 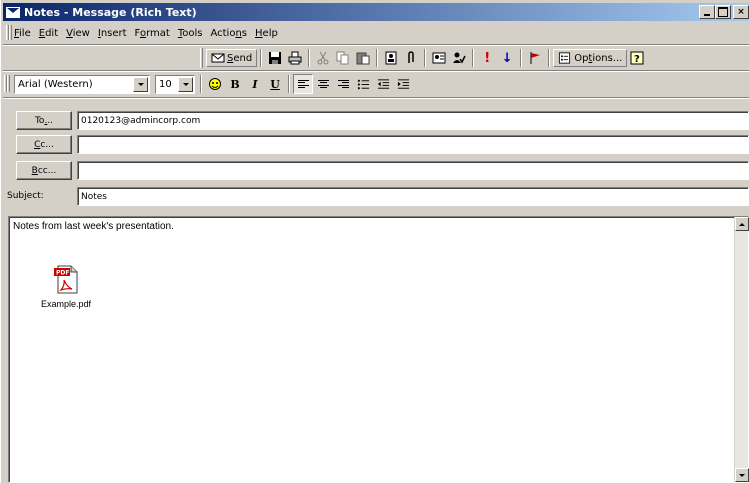 I want to click on bcc-field, so click(x=413, y=170).